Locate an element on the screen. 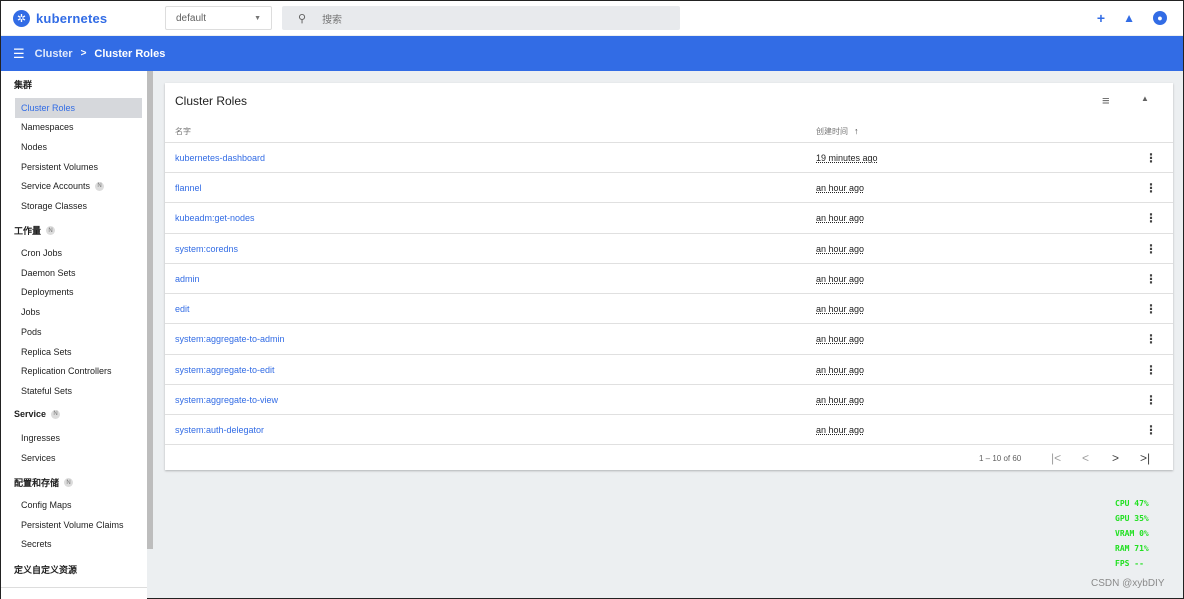 This screenshot has width=1184, height=599. column-header-created: 创建时间 ↑ is located at coordinates (837, 131).